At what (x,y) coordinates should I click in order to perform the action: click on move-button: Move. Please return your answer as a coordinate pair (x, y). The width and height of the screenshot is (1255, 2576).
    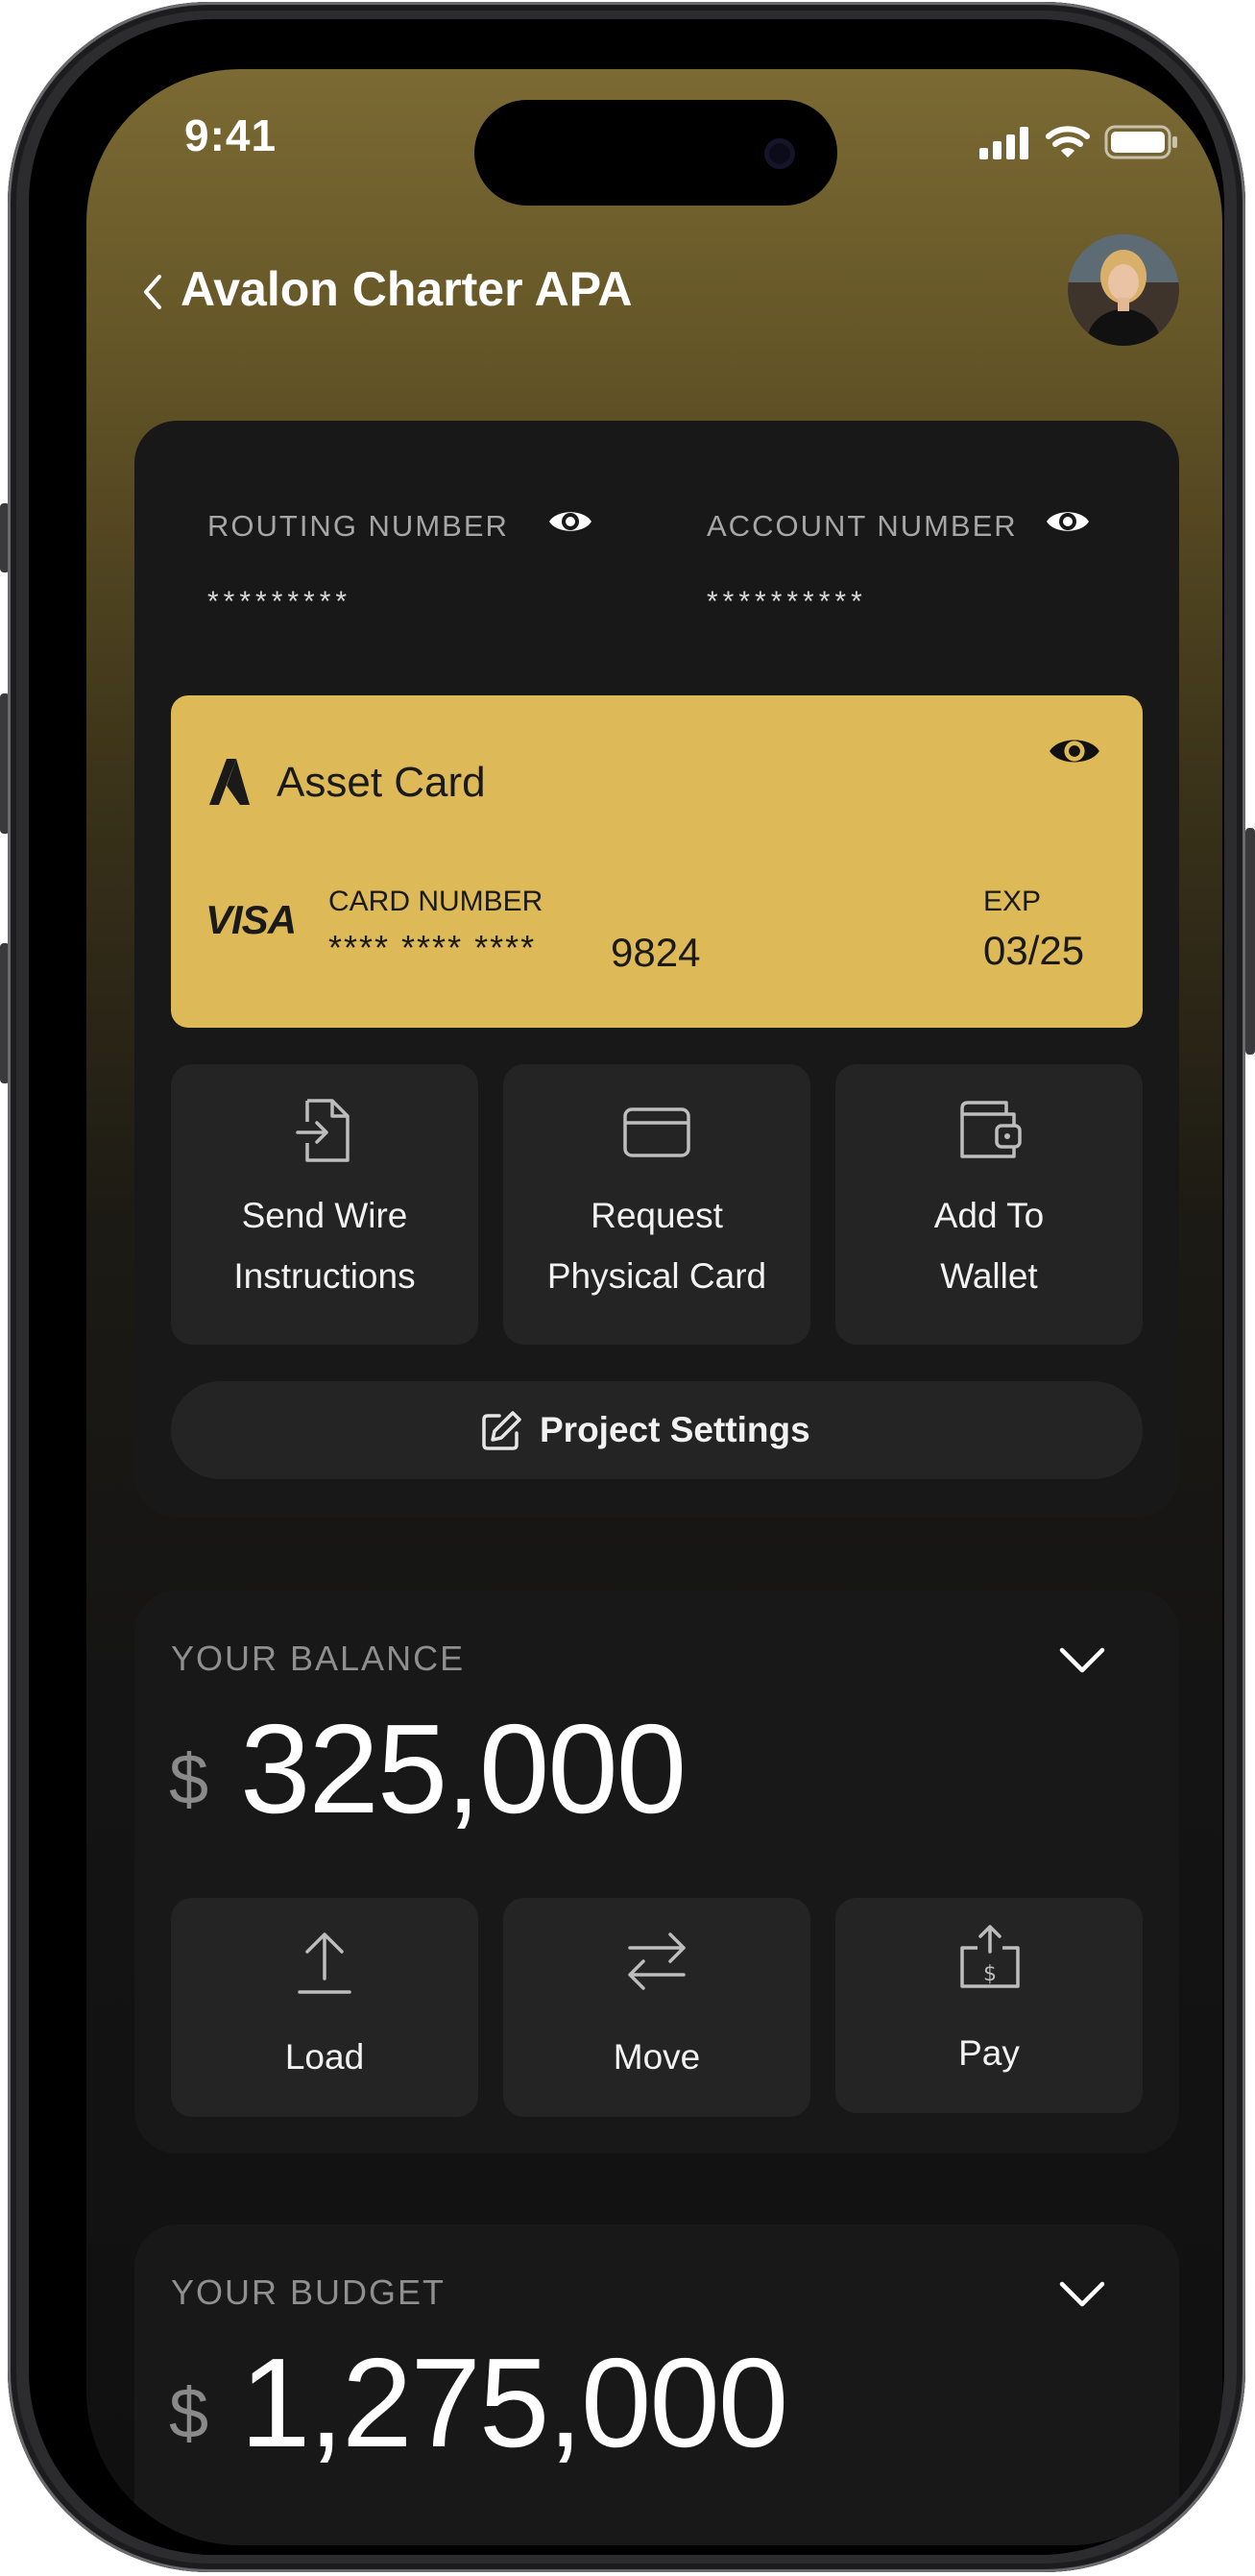
    Looking at the image, I should click on (656, 2007).